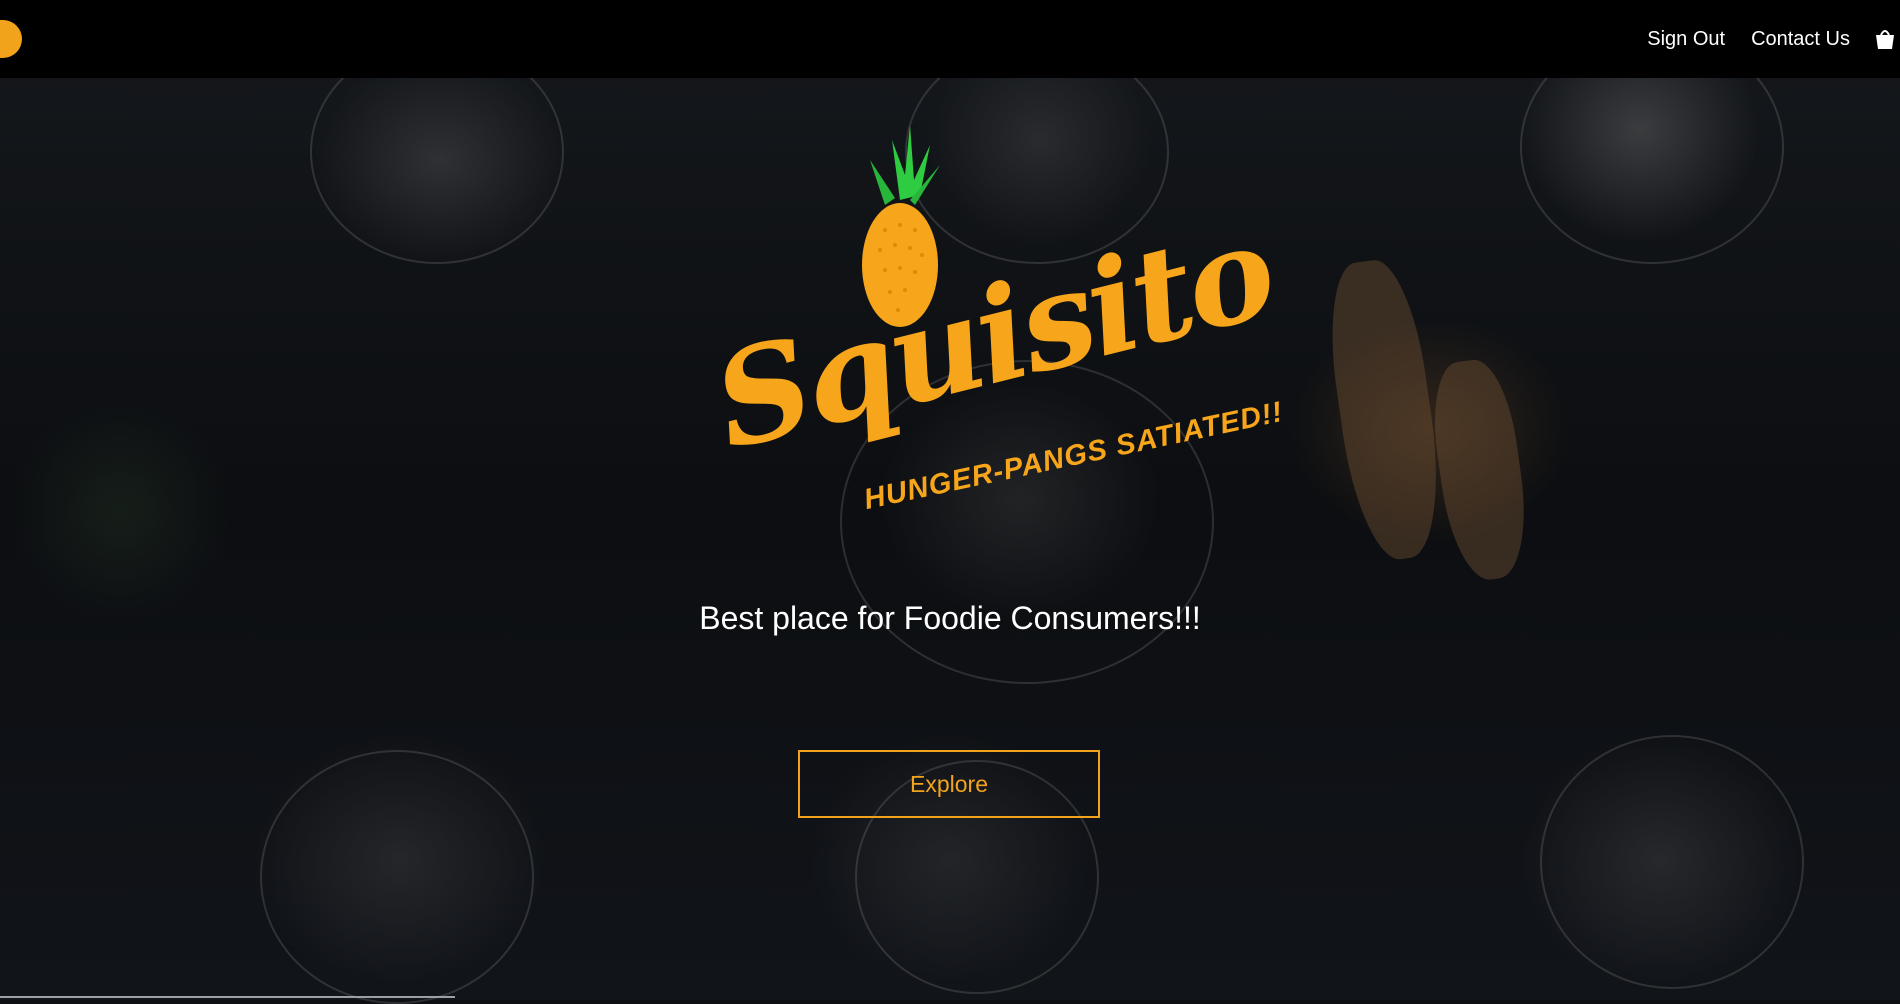 This screenshot has height=1004, width=1900. Describe the element at coordinates (227, 997) in the screenshot. I see `scroll-indicator` at that location.